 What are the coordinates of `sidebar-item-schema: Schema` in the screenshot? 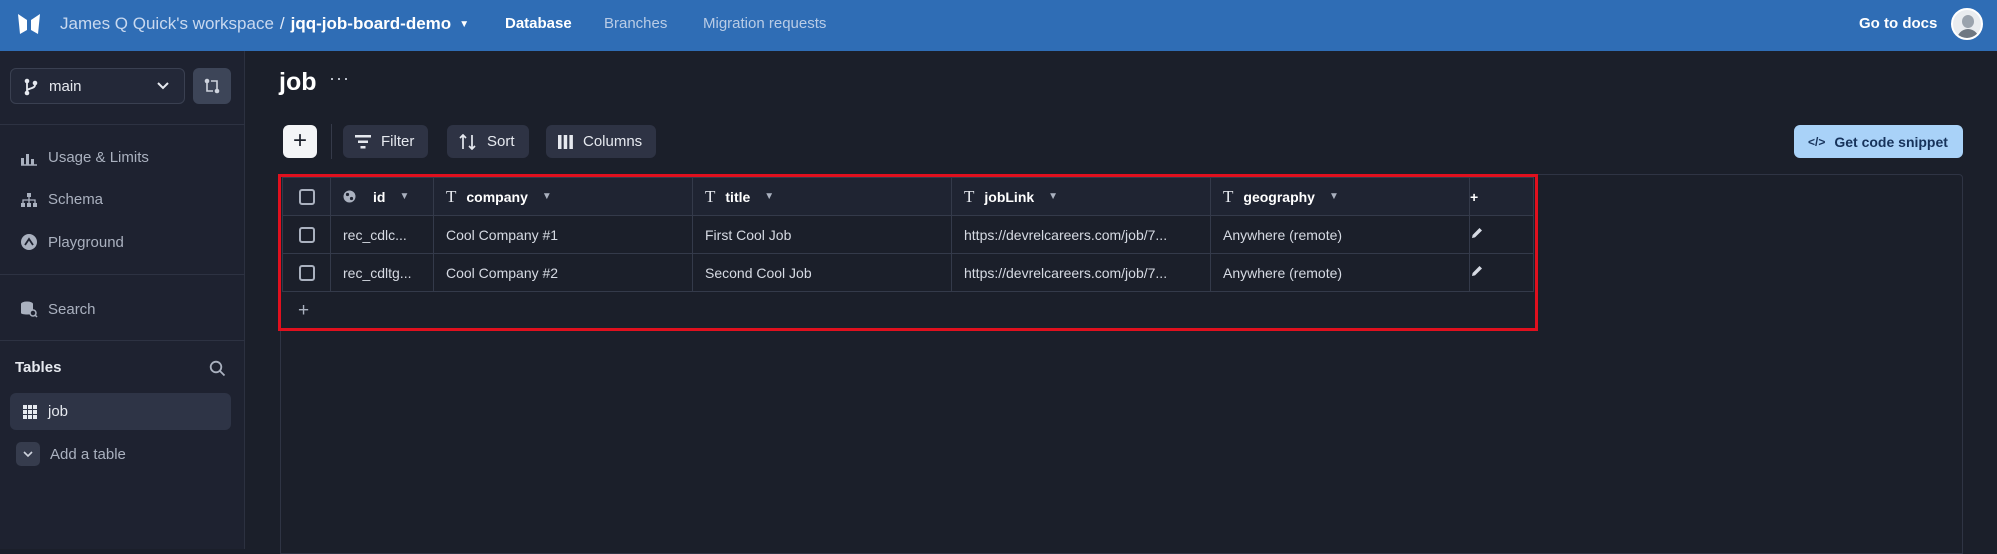 It's located at (61, 199).